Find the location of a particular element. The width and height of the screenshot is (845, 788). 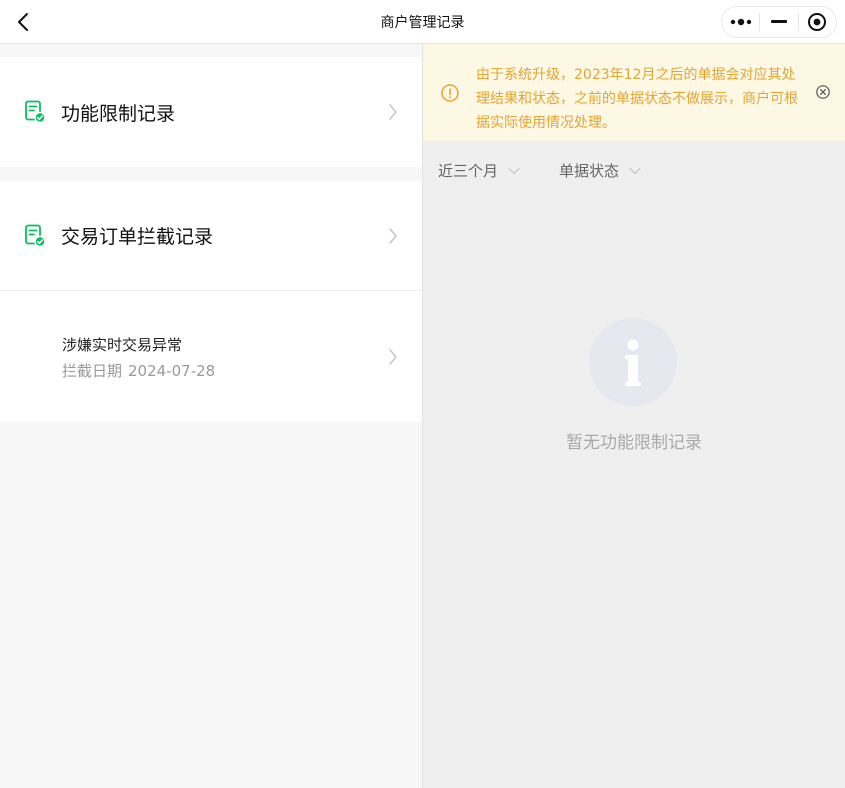

navigation-bar: 商户管理记录 is located at coordinates (422, 22).